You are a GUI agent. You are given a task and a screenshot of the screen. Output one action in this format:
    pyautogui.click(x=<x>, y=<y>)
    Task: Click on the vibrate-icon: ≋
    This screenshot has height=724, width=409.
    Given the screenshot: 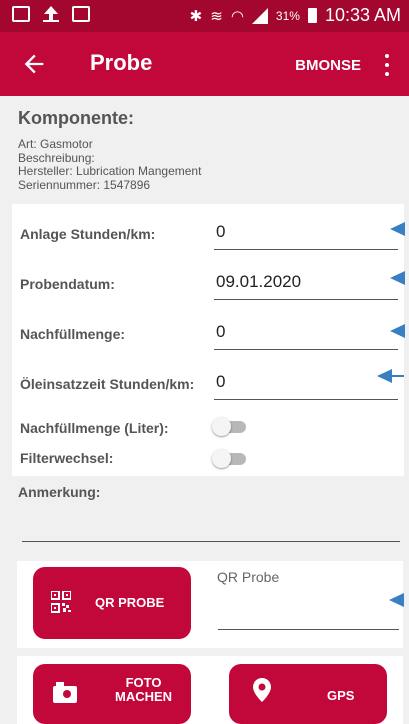 What is the action you would take?
    pyautogui.click(x=216, y=16)
    